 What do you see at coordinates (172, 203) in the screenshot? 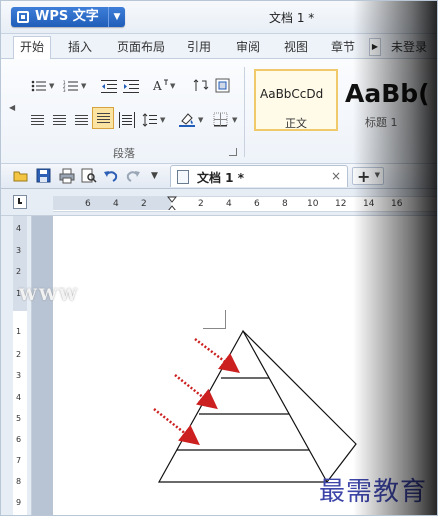
I see `indent-marker-icon` at bounding box center [172, 203].